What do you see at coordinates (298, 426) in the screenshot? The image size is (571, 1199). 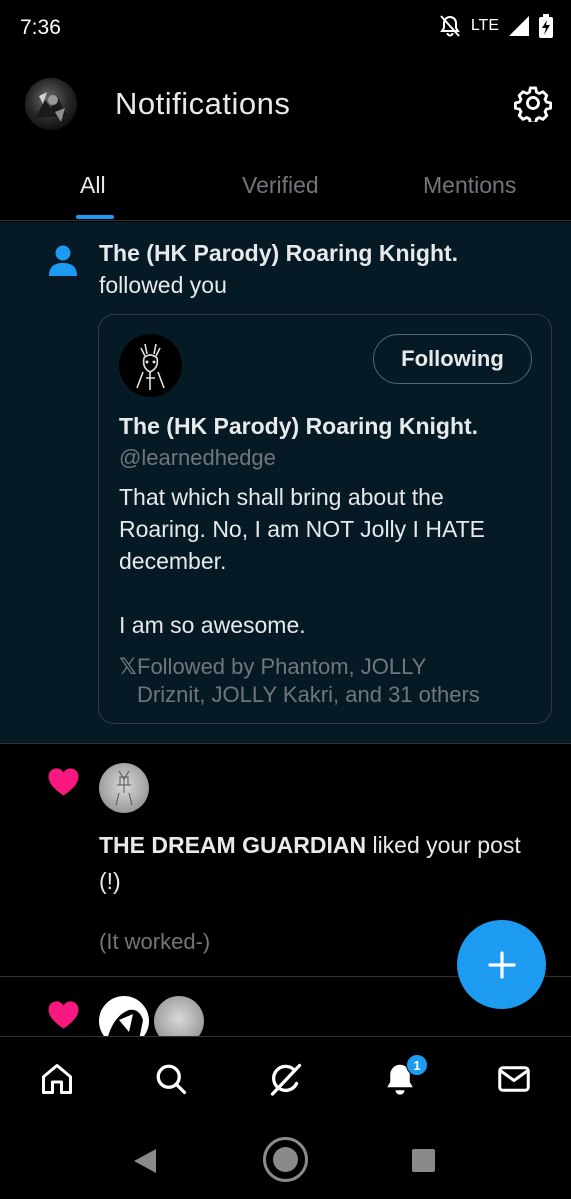 I see `user-card-name: The (HK Parody) Roaring Knight.` at bounding box center [298, 426].